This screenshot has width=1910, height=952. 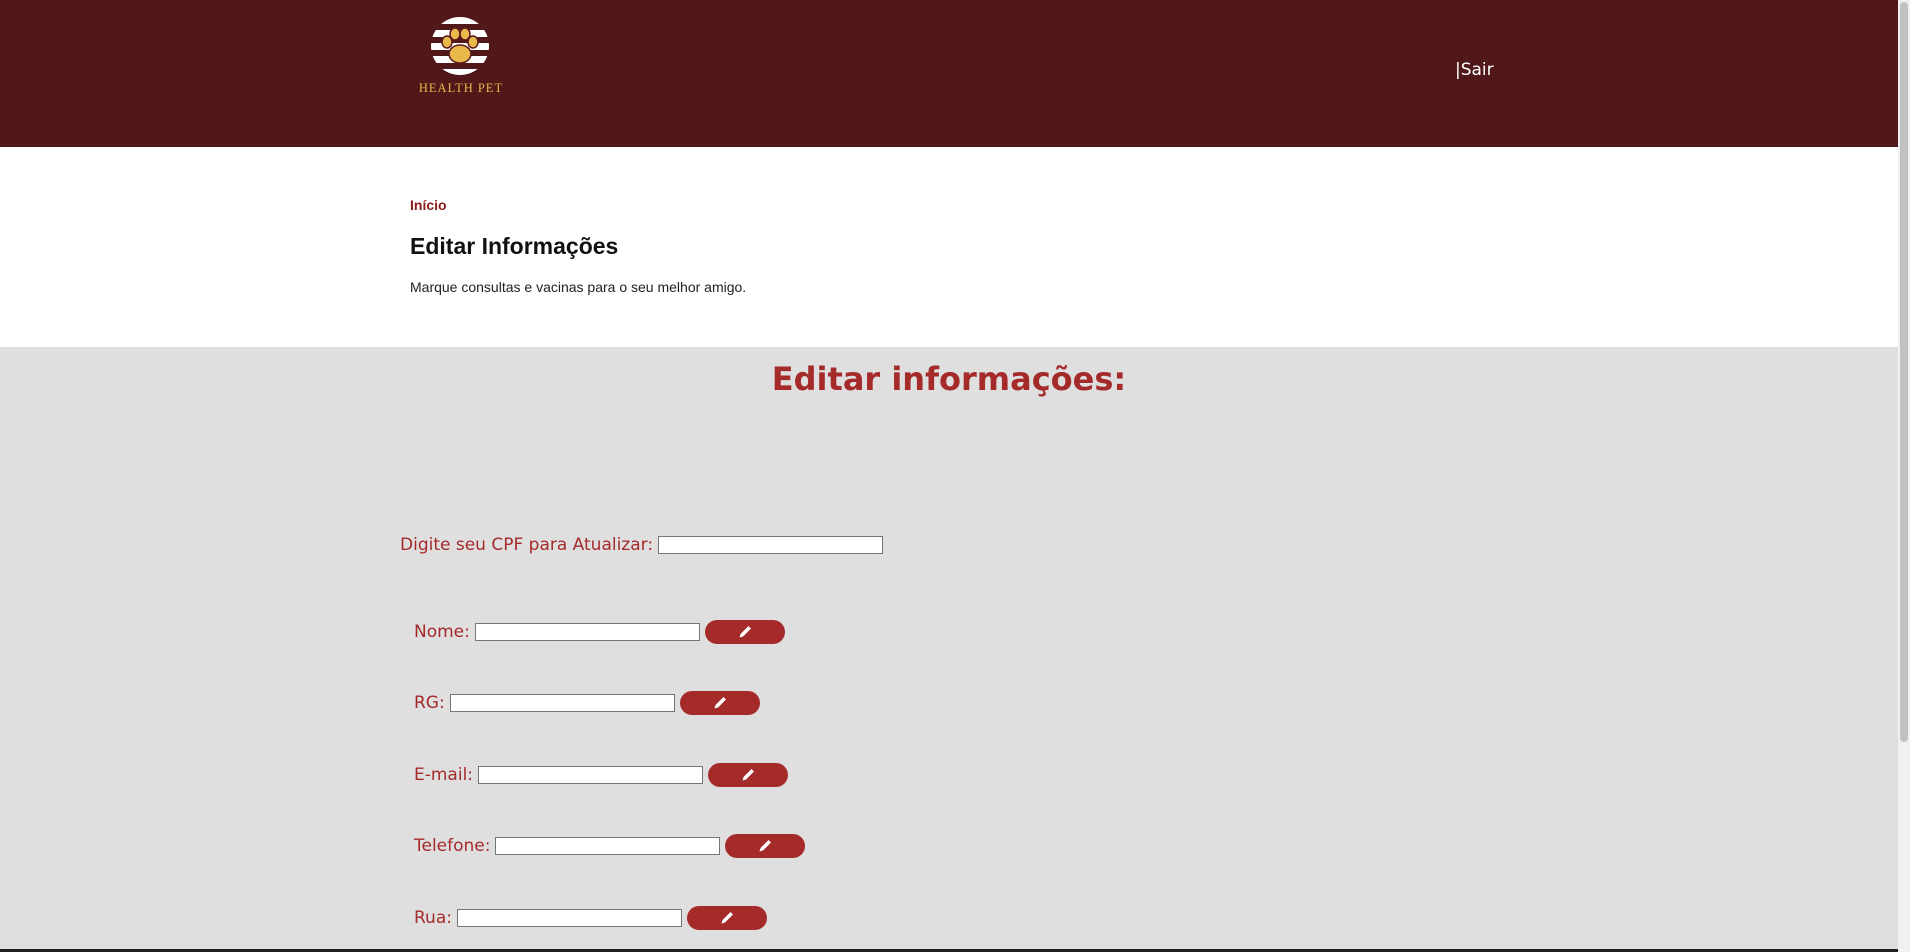 I want to click on telefone-input, so click(x=608, y=846).